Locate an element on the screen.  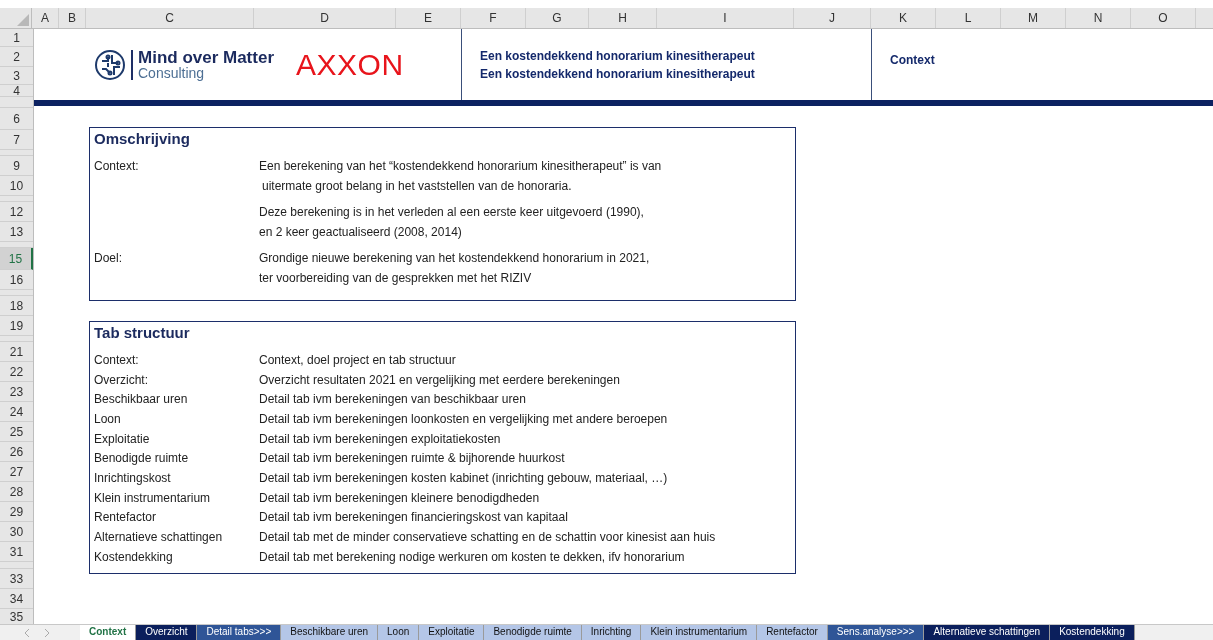
tab-description: Detail tab ivm berekeningen financieringskost van kapitaal is located at coordinates (413, 517).